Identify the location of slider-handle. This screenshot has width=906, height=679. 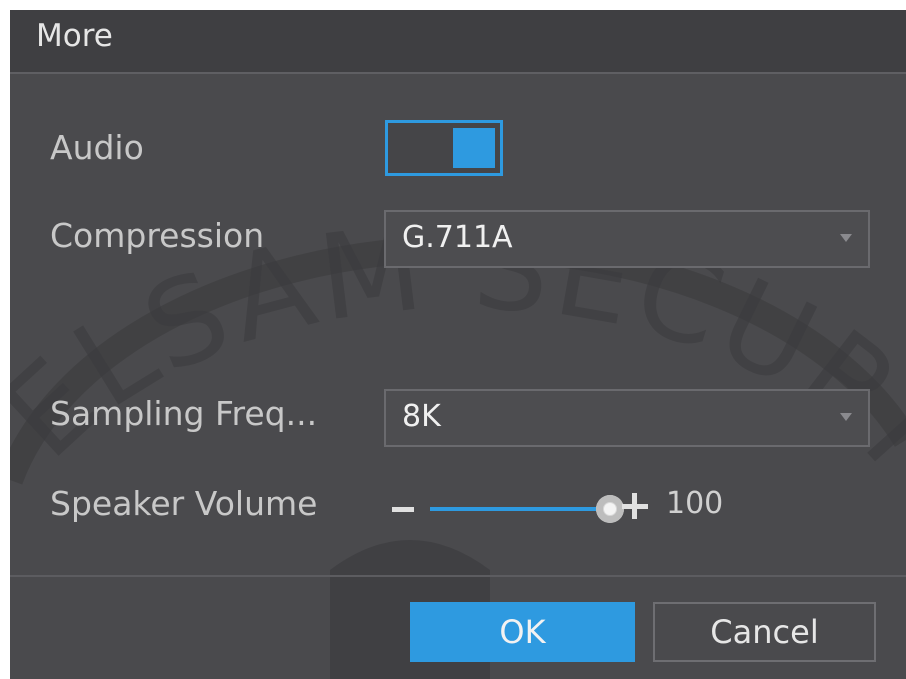
(610, 509).